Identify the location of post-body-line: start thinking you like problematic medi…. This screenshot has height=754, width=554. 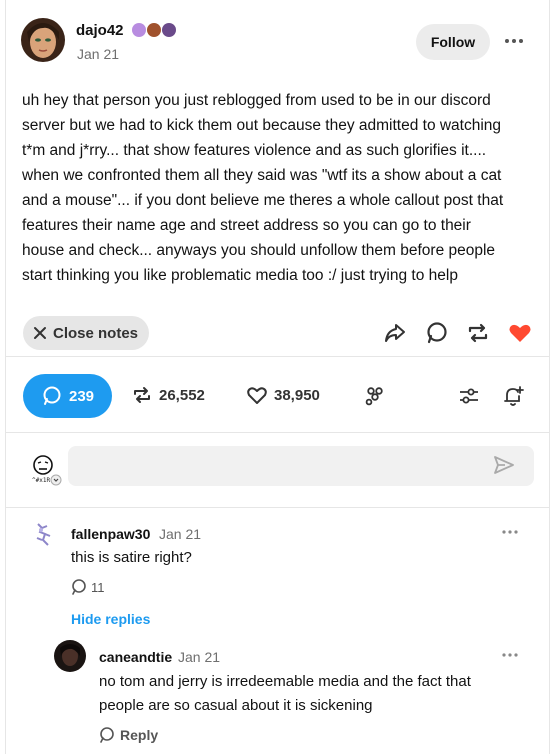
(240, 275).